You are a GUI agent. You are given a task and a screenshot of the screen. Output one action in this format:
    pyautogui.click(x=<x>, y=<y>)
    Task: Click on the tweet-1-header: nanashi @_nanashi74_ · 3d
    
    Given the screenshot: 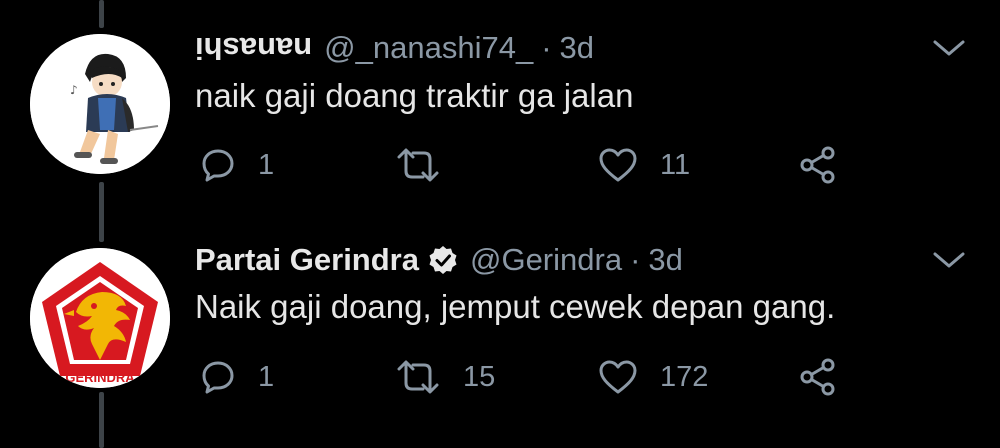 What is the action you would take?
    pyautogui.click(x=394, y=48)
    